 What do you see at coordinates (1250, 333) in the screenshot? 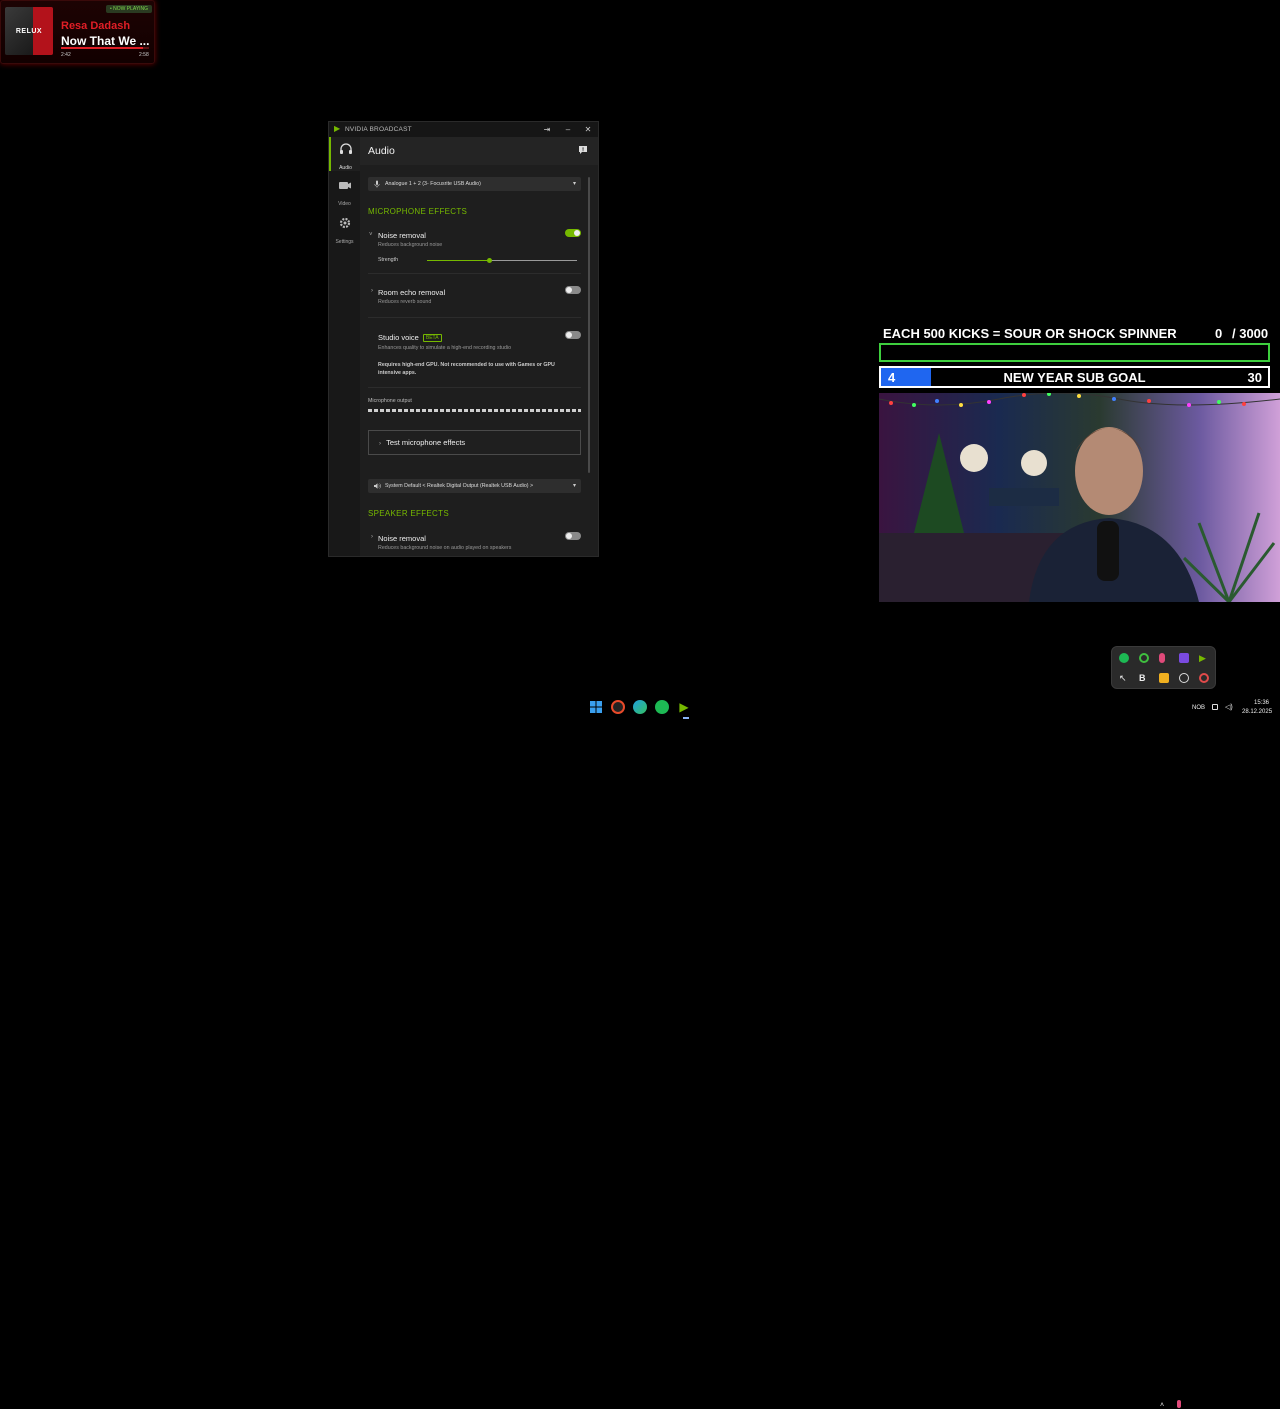
I see `kicks-goal-target: / 3000` at bounding box center [1250, 333].